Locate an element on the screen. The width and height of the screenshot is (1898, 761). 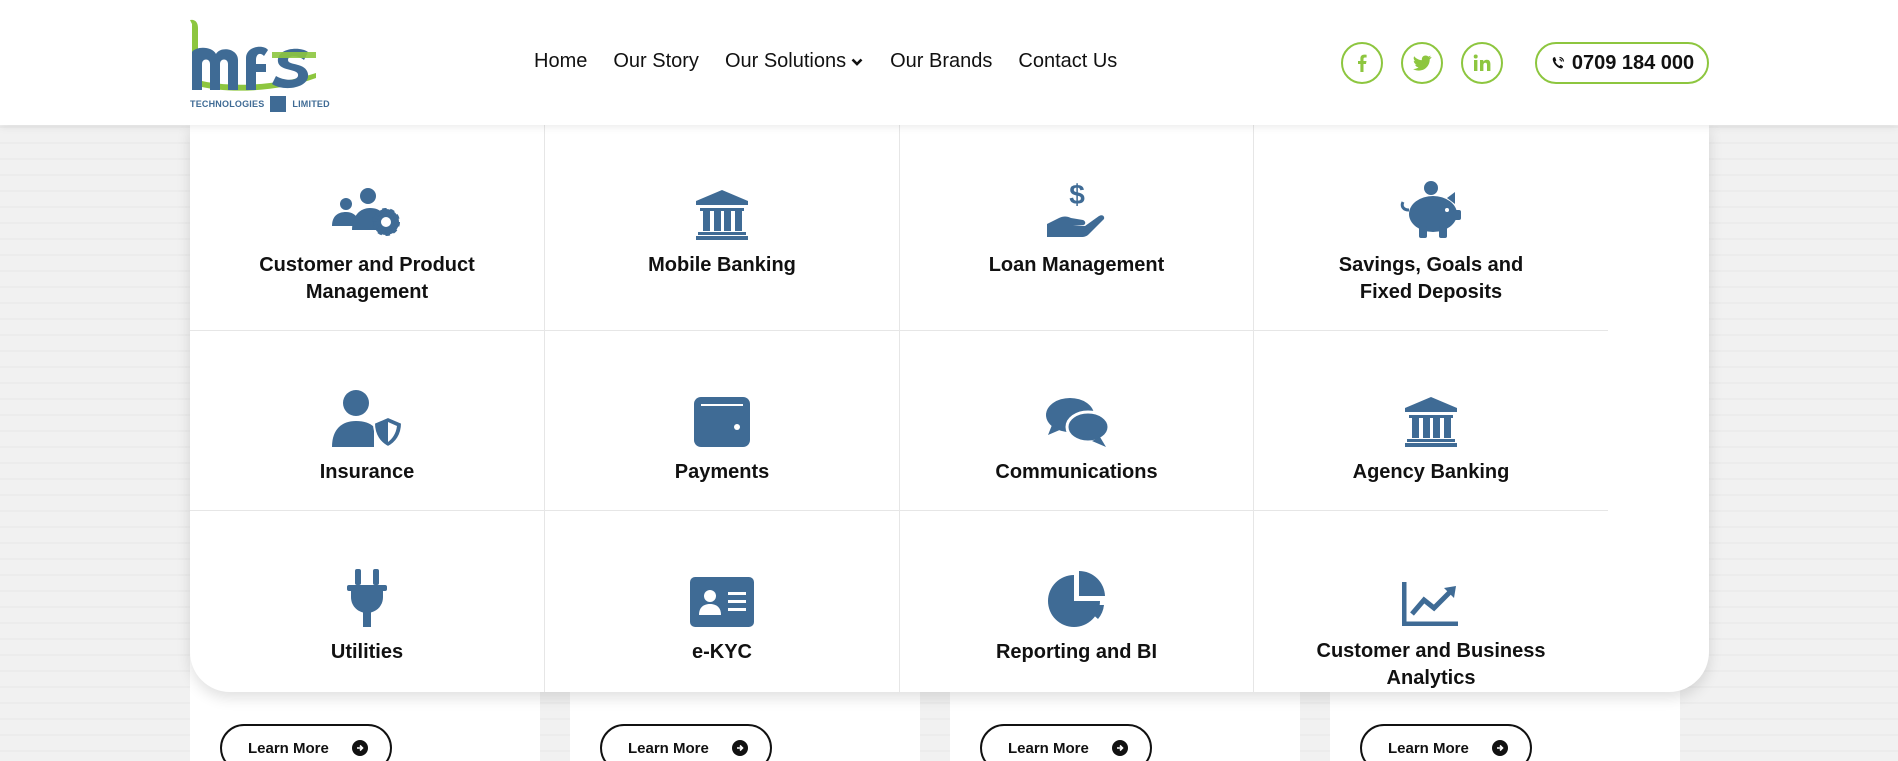
logo-caption: TECHNOLOGIES LIMITED is located at coordinates (260, 104).